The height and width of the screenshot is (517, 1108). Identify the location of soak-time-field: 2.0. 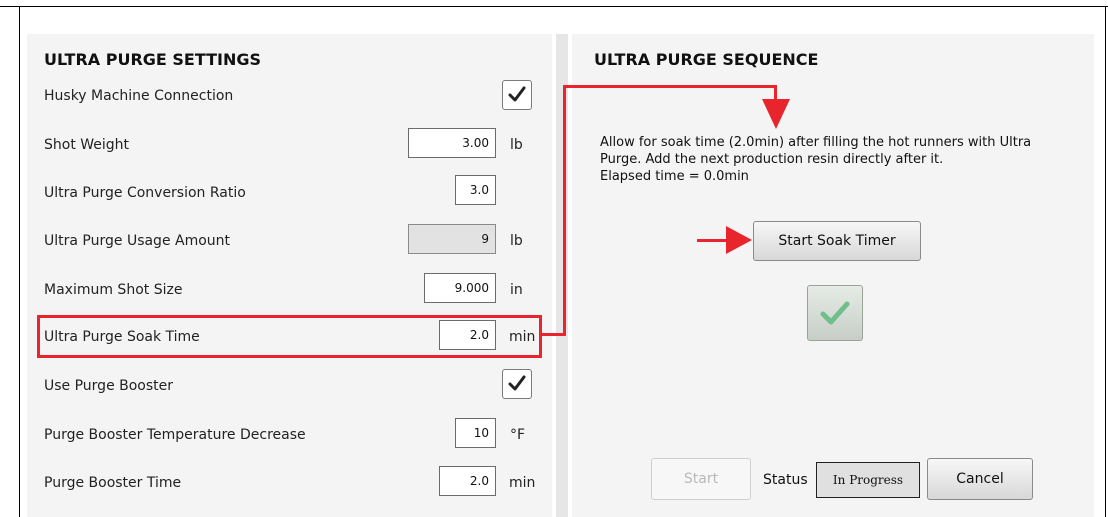
(467, 335).